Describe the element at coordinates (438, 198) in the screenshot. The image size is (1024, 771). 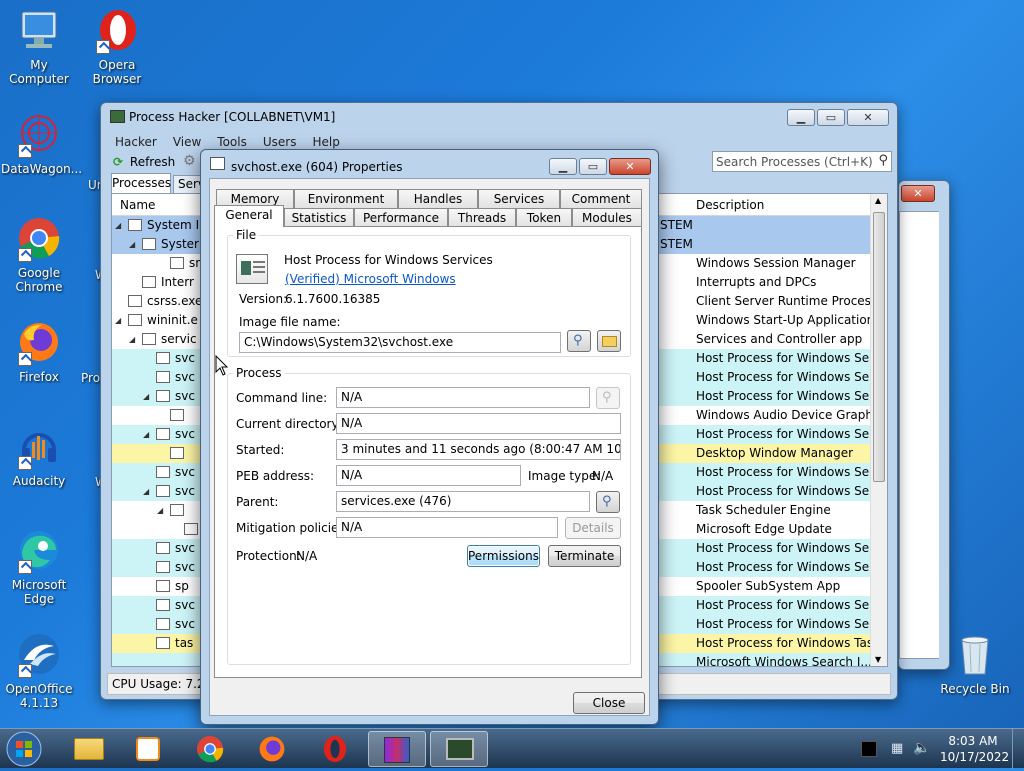
I see `tab-handles: Handles` at that location.